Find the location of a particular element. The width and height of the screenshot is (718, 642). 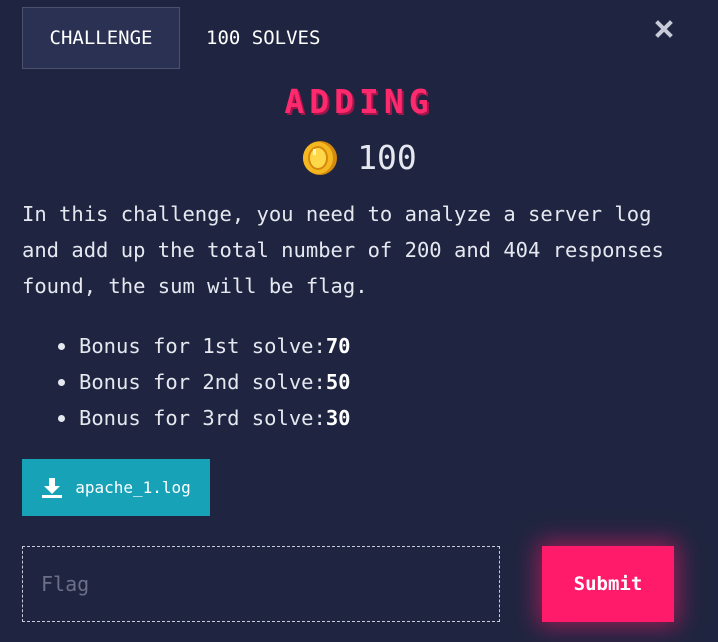

bonus-item: Bonus for 3rd solve: 30 is located at coordinates (204, 418).